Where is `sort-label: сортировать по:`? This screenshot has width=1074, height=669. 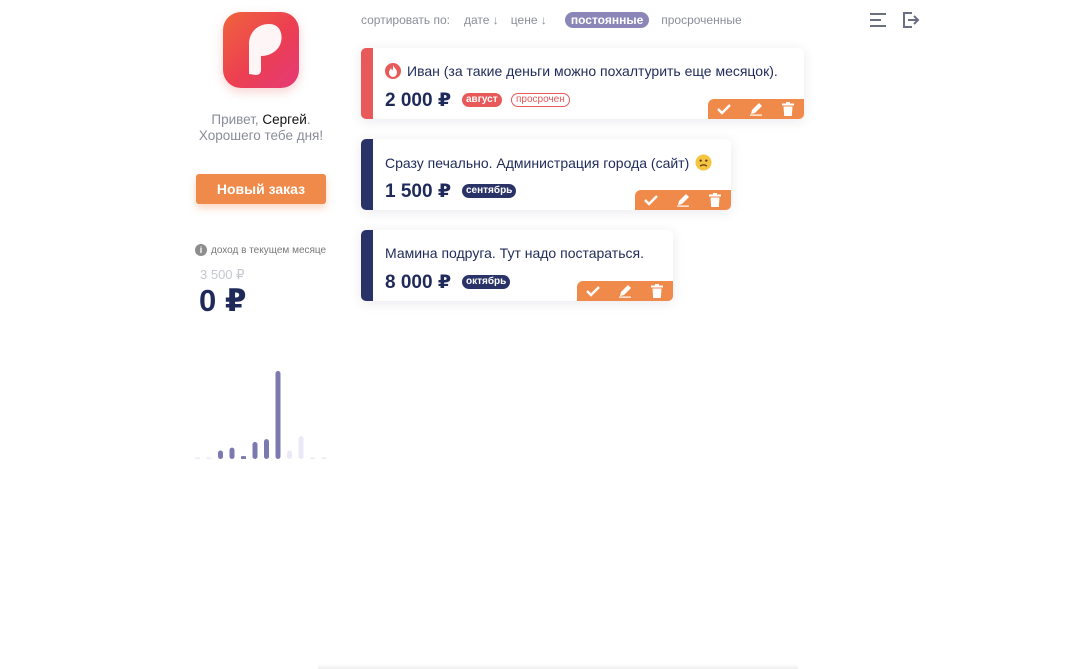 sort-label: сортировать по: is located at coordinates (406, 20).